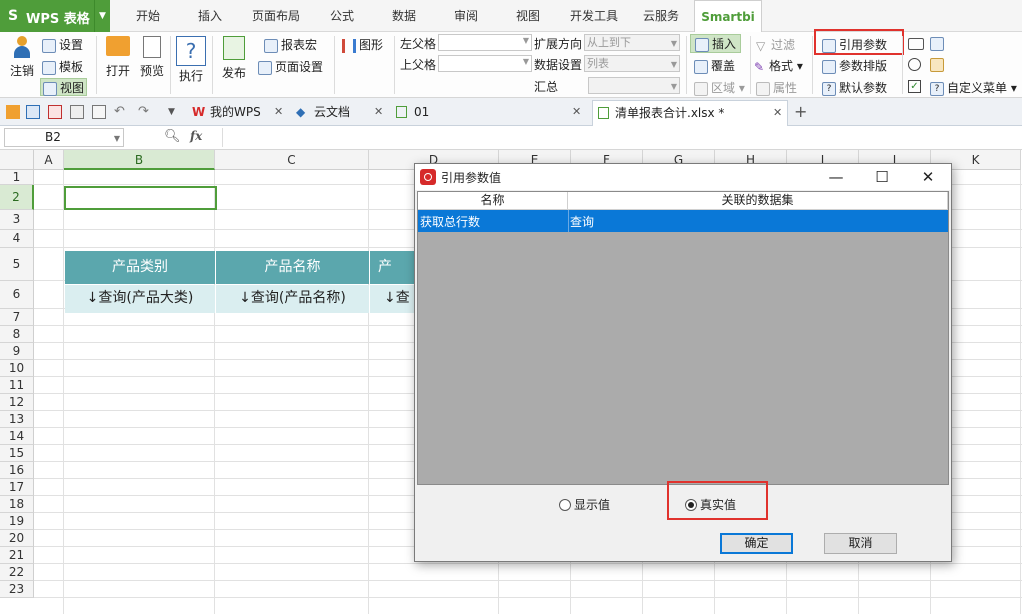 The image size is (1022, 614). I want to click on row-header: 9, so click(17, 351).